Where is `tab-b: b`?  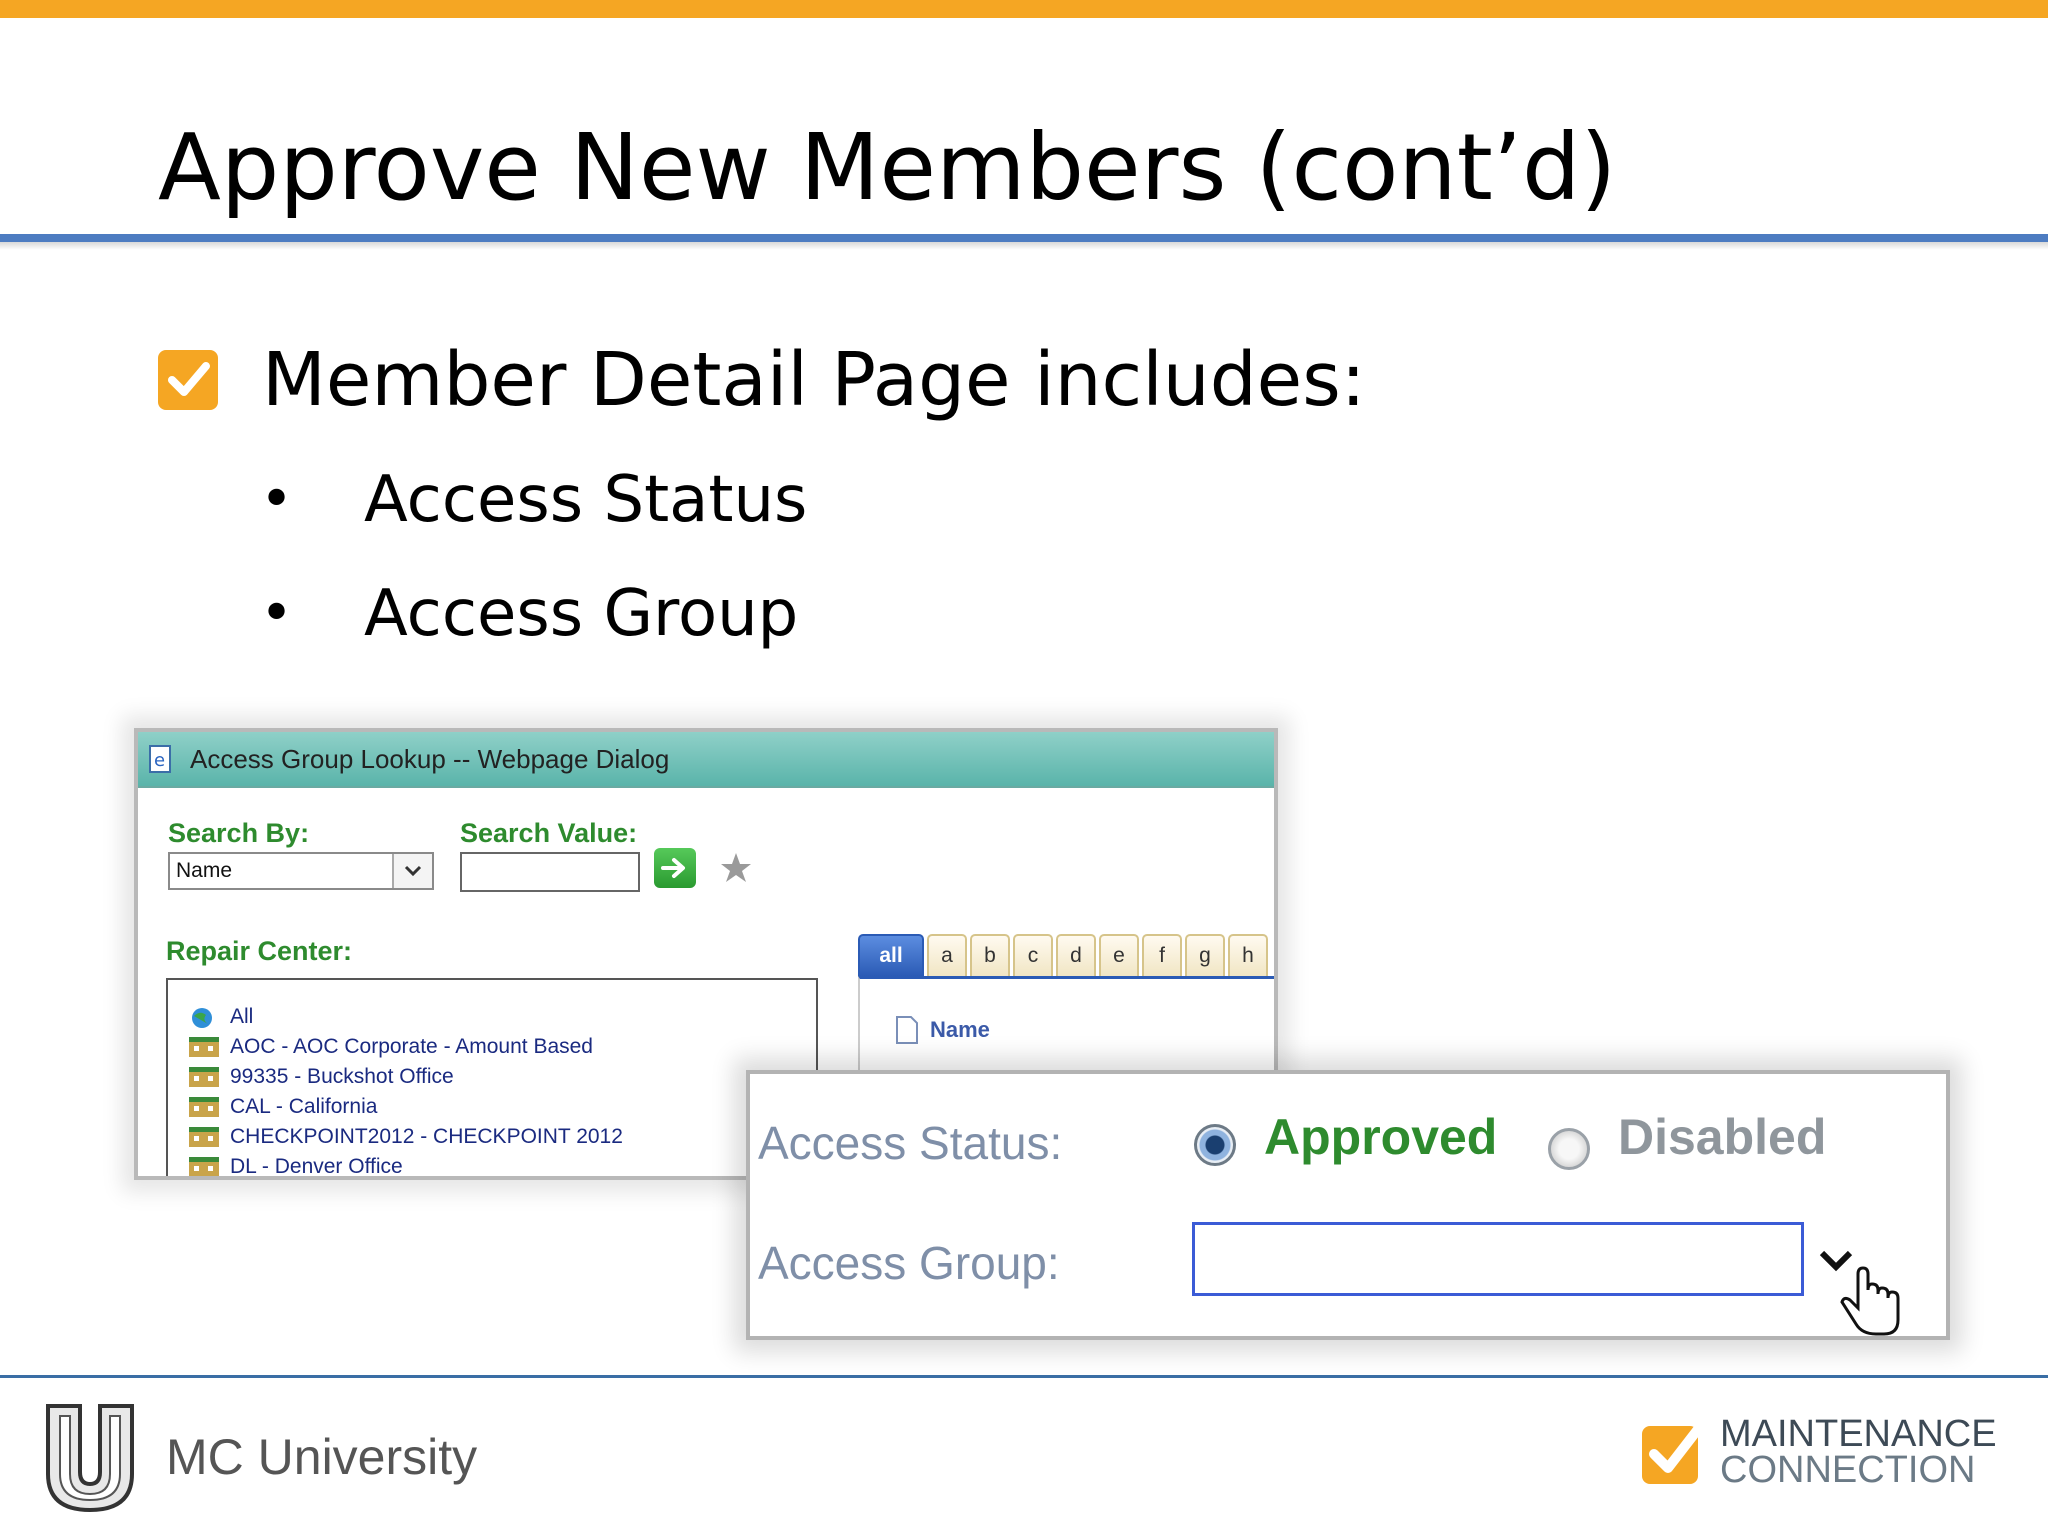
tab-b: b is located at coordinates (990, 955).